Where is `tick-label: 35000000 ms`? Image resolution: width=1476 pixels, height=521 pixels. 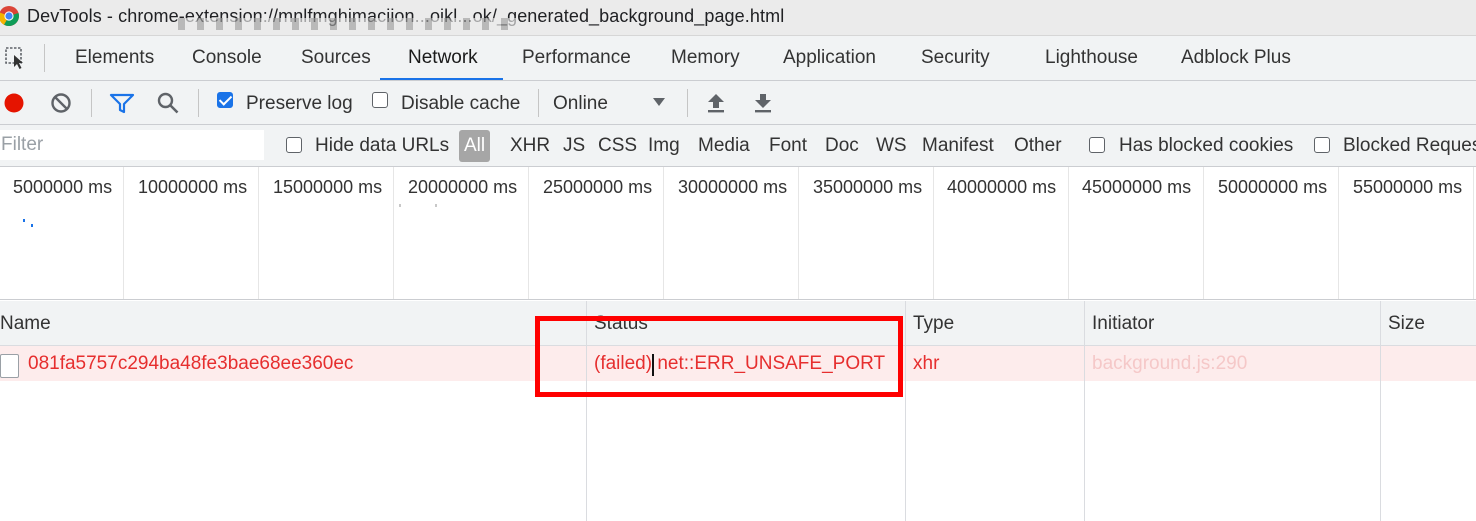 tick-label: 35000000 ms is located at coordinates (868, 187).